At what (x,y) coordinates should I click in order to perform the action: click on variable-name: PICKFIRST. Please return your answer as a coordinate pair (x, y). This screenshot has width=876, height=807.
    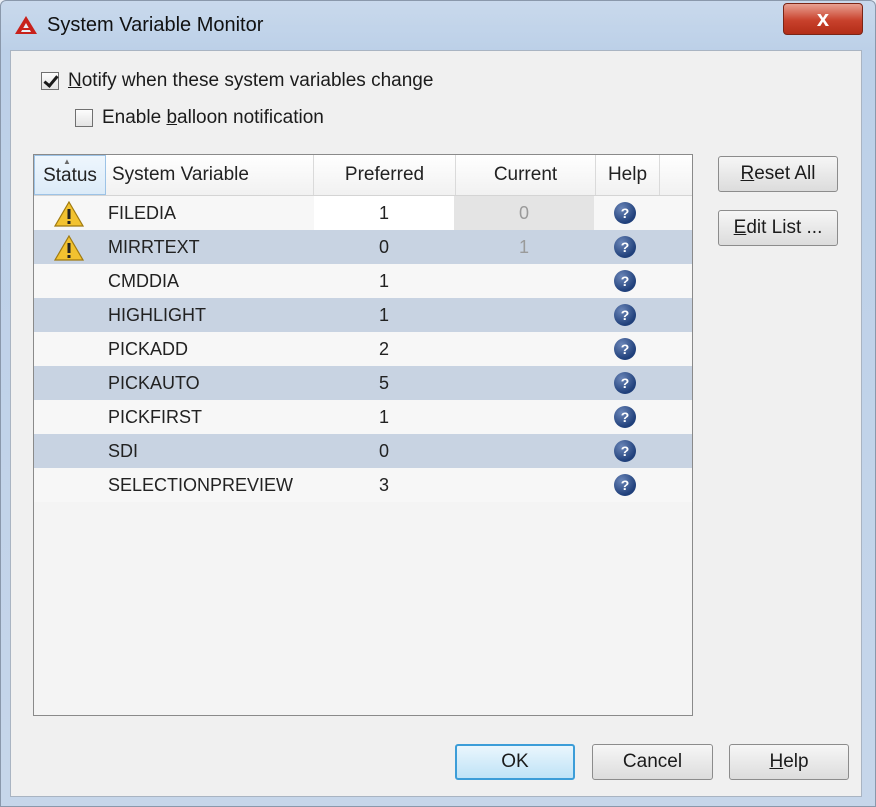
    Looking at the image, I should click on (155, 417).